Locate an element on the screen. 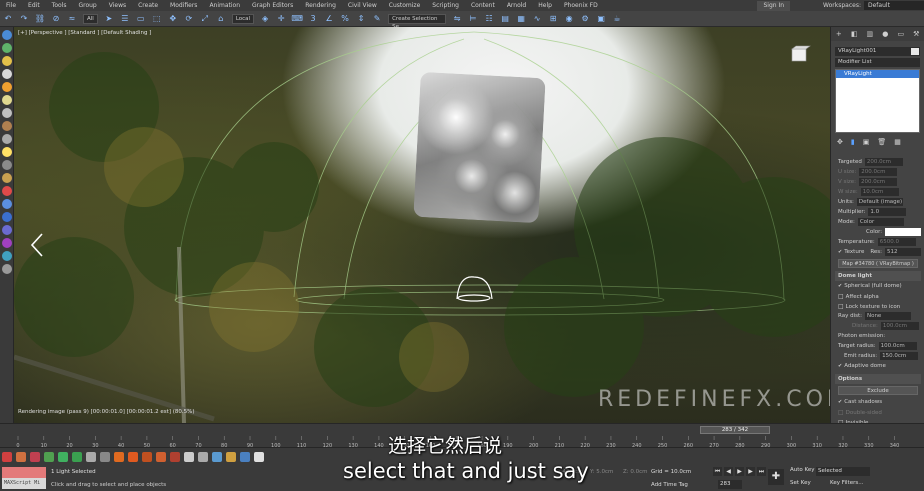 This screenshot has height=491, width=924. edit-named-selection-icon: ✎ is located at coordinates (377, 19).